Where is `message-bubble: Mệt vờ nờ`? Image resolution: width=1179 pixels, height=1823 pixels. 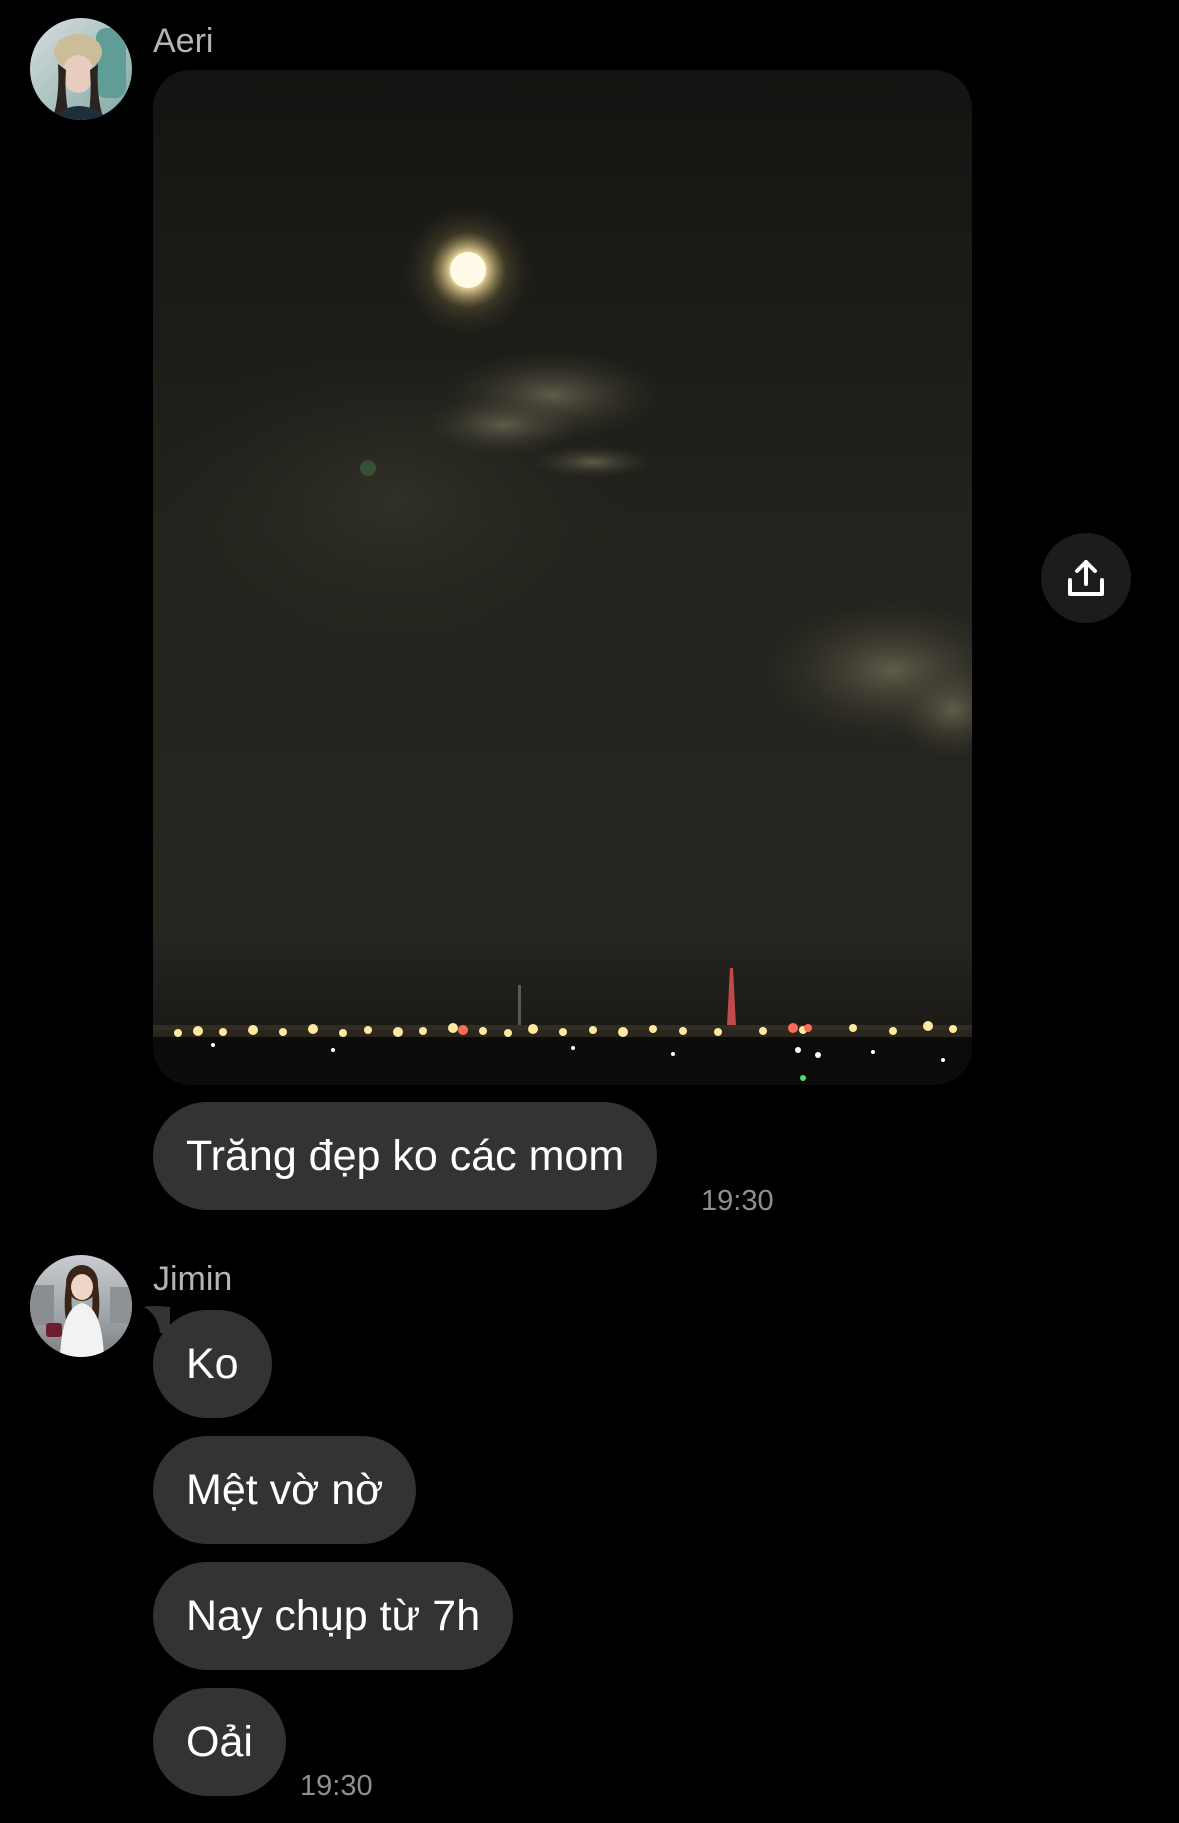
message-bubble: Mệt vờ nờ is located at coordinates (285, 1490).